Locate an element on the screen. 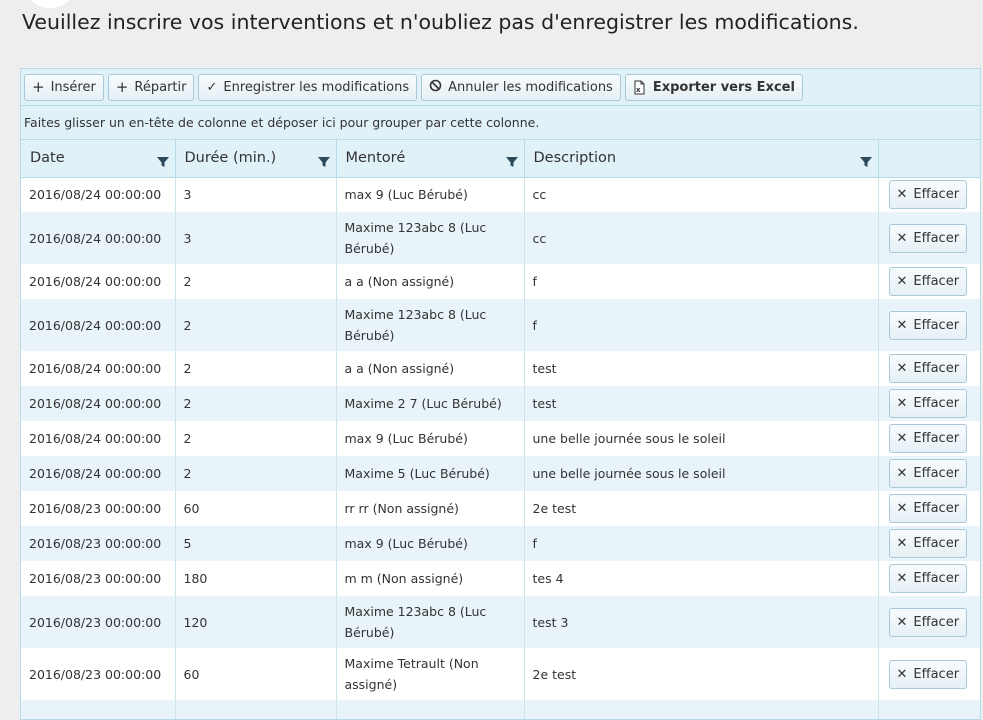 Image resolution: width=983 pixels, height=720 pixels. cell-duration: 120 is located at coordinates (256, 622).